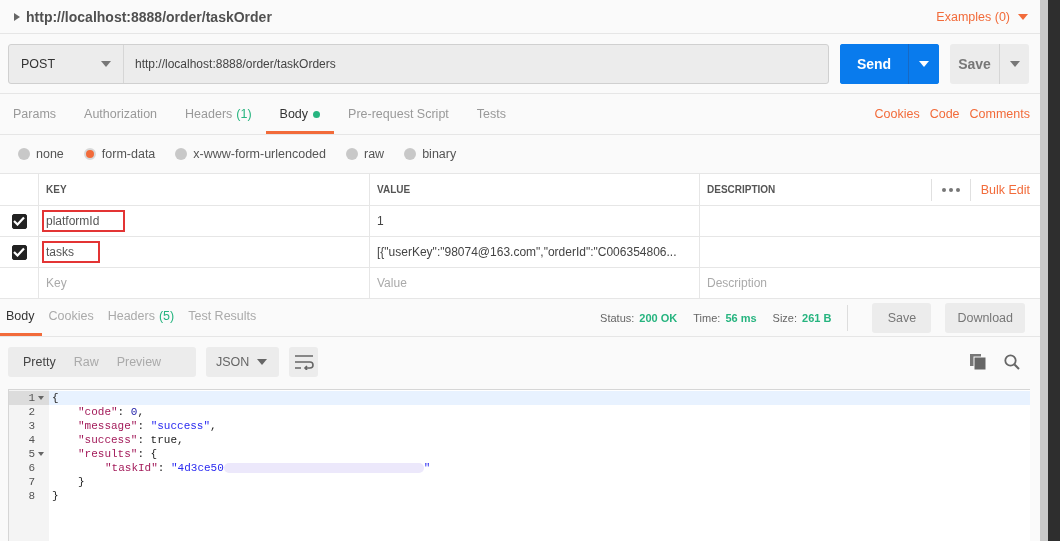  I want to click on radio-label: x-www-form-urlencoded, so click(259, 154).